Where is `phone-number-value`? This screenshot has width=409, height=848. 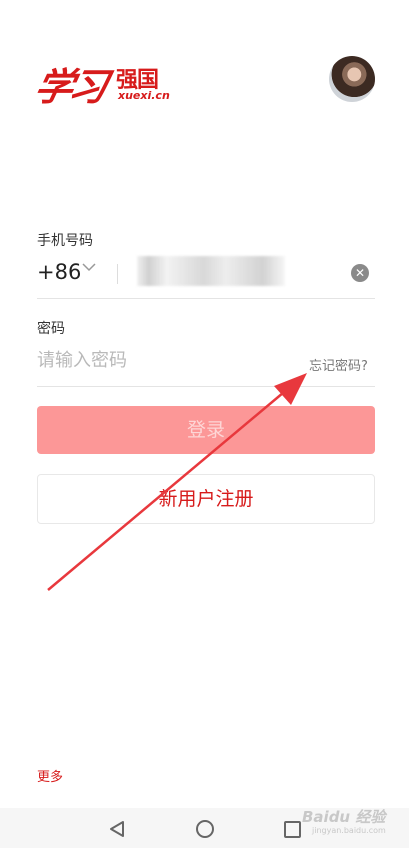
phone-number-value is located at coordinates (211, 271).